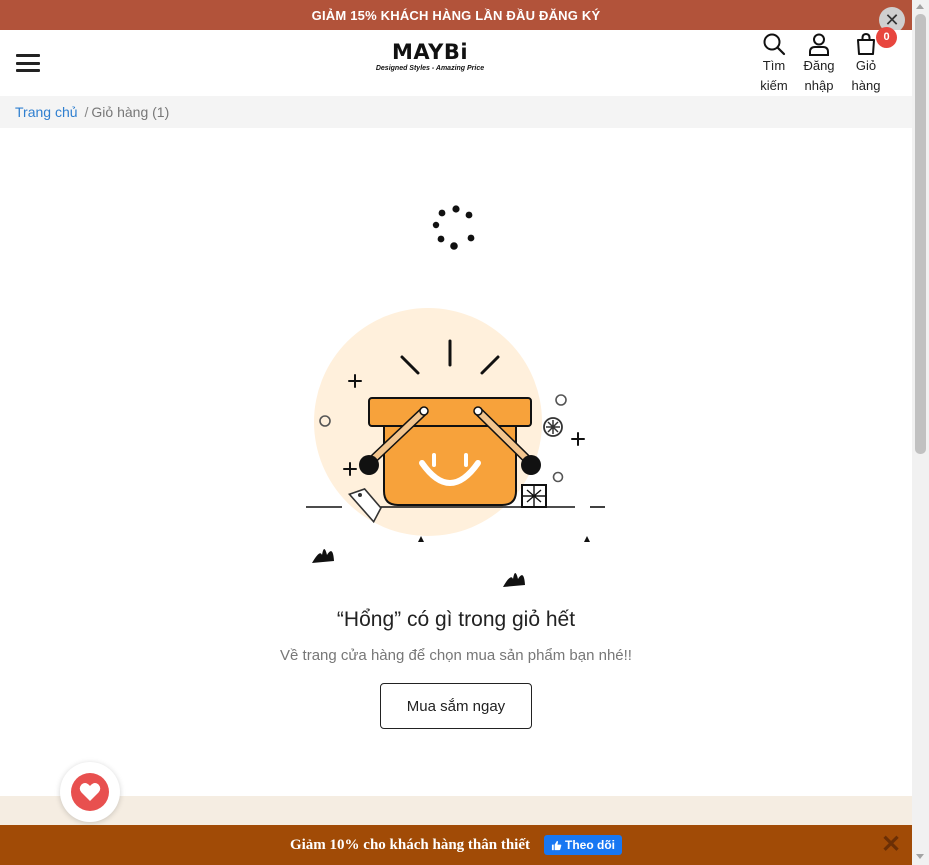 This screenshot has height=865, width=929. What do you see at coordinates (456, 619) in the screenshot?
I see `empty-cart-title: “Hổng” có gì trong giỏ hết` at bounding box center [456, 619].